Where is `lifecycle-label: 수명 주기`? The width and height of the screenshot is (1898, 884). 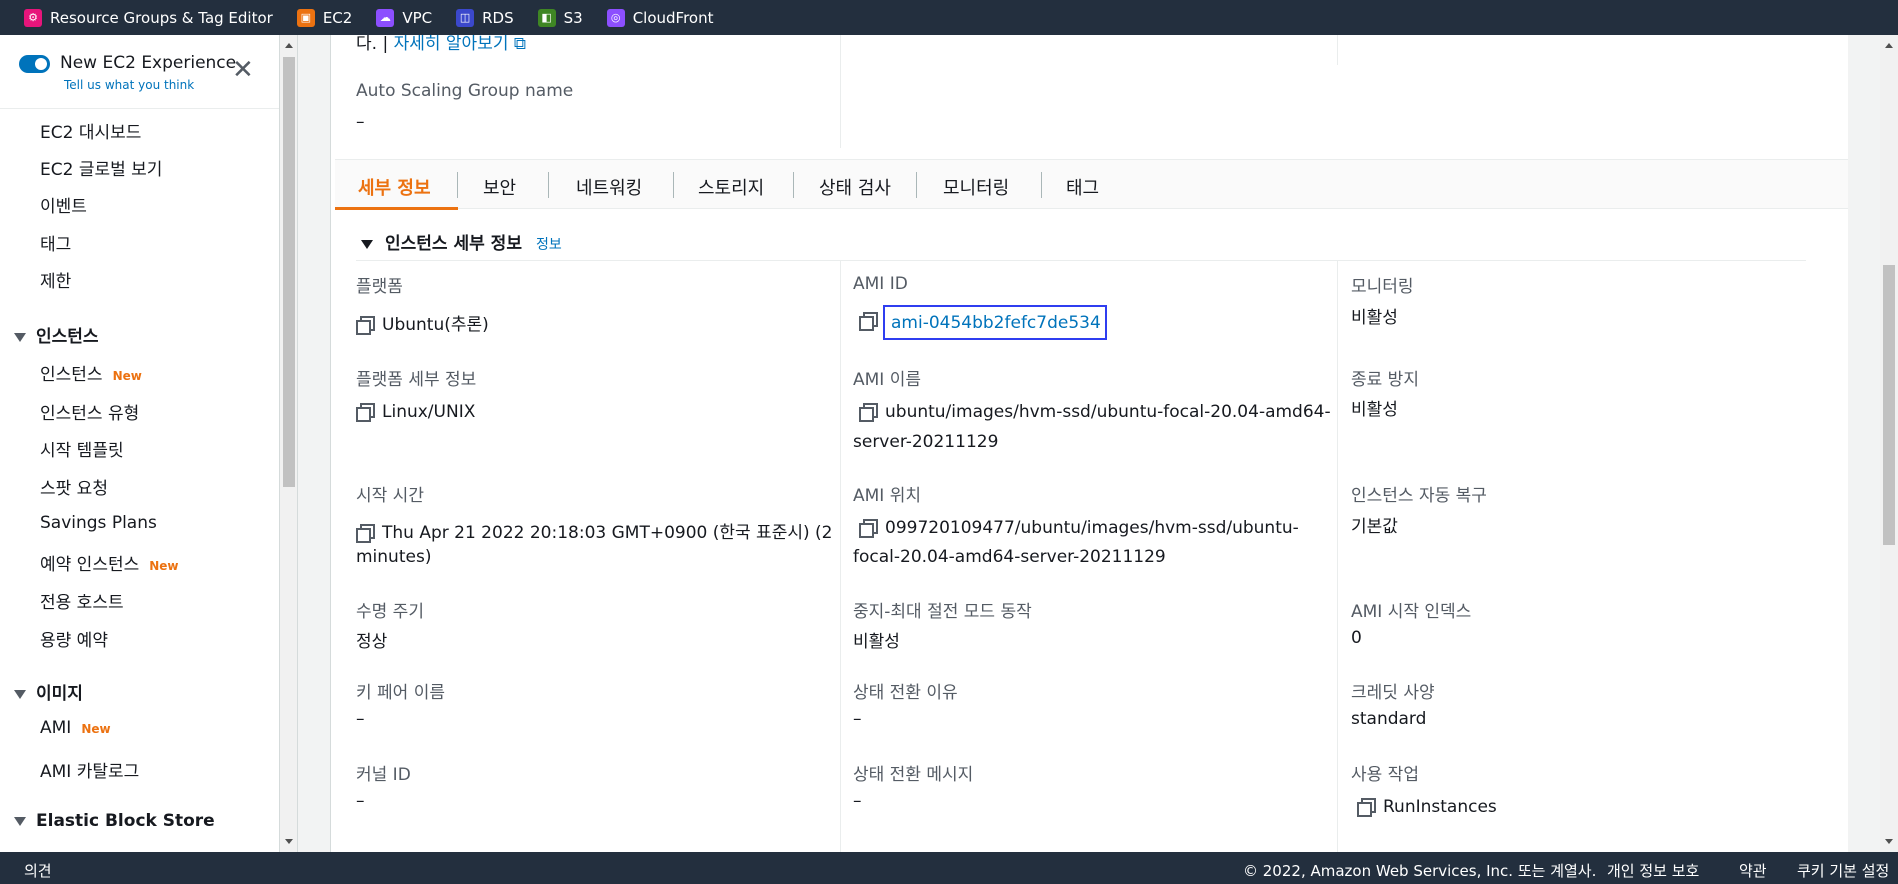
lifecycle-label: 수명 주기 is located at coordinates (390, 612).